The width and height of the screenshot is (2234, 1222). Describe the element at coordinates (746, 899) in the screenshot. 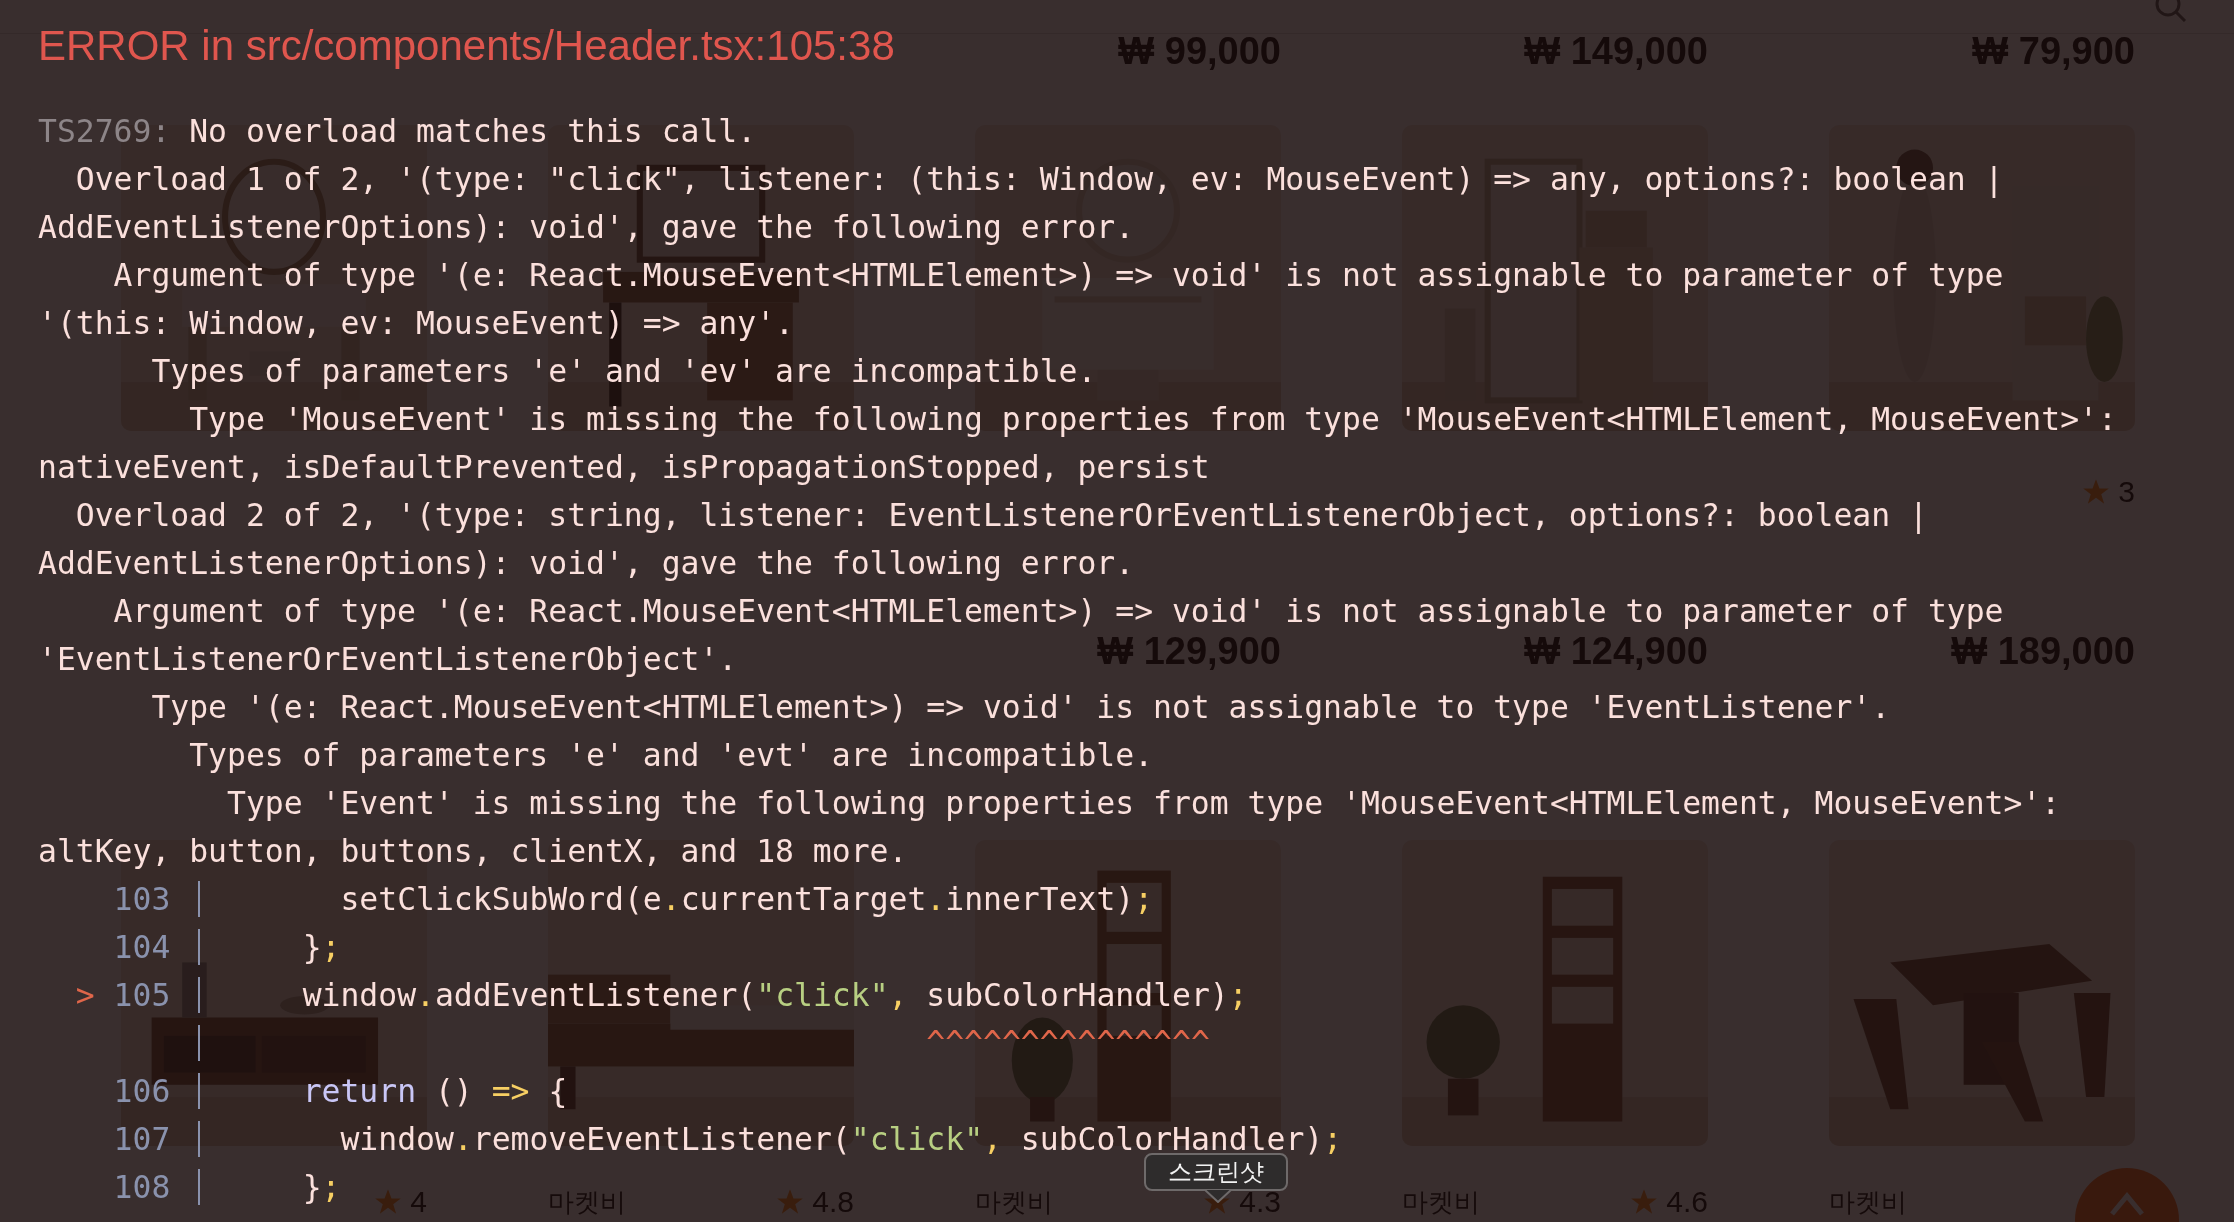

I see `code-text: setClickSubWord(e.currentTarget.innerText);` at that location.